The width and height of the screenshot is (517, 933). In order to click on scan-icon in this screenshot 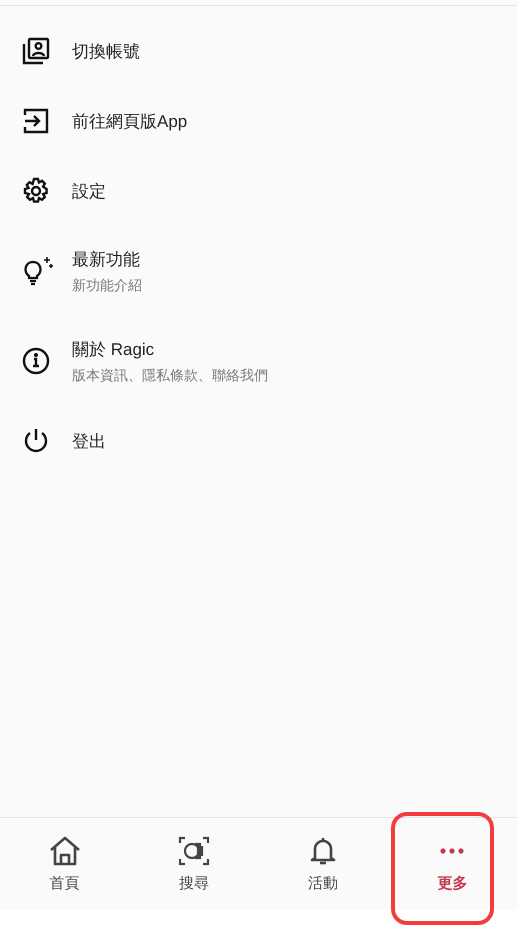, I will do `click(194, 851)`.